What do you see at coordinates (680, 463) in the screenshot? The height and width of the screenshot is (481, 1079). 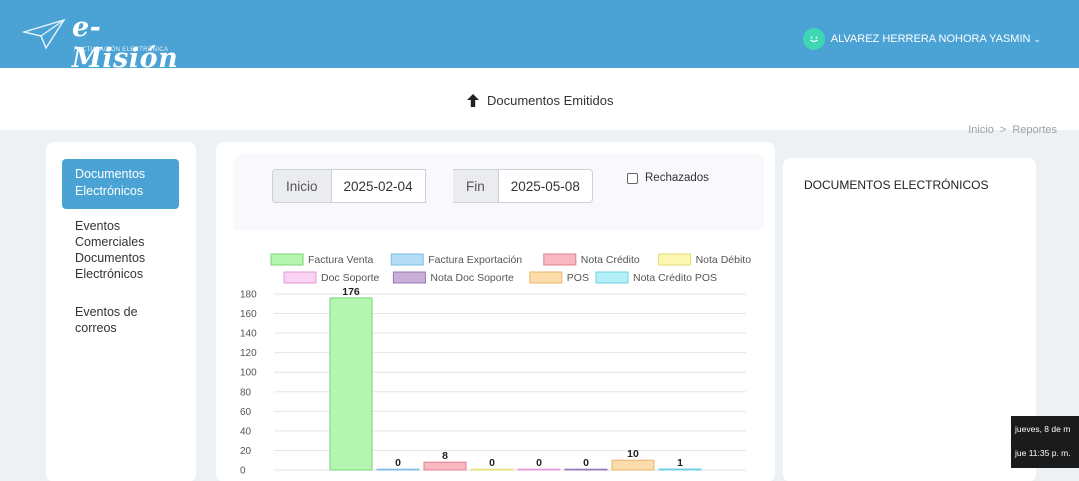 I see `bar-value-label: 1` at bounding box center [680, 463].